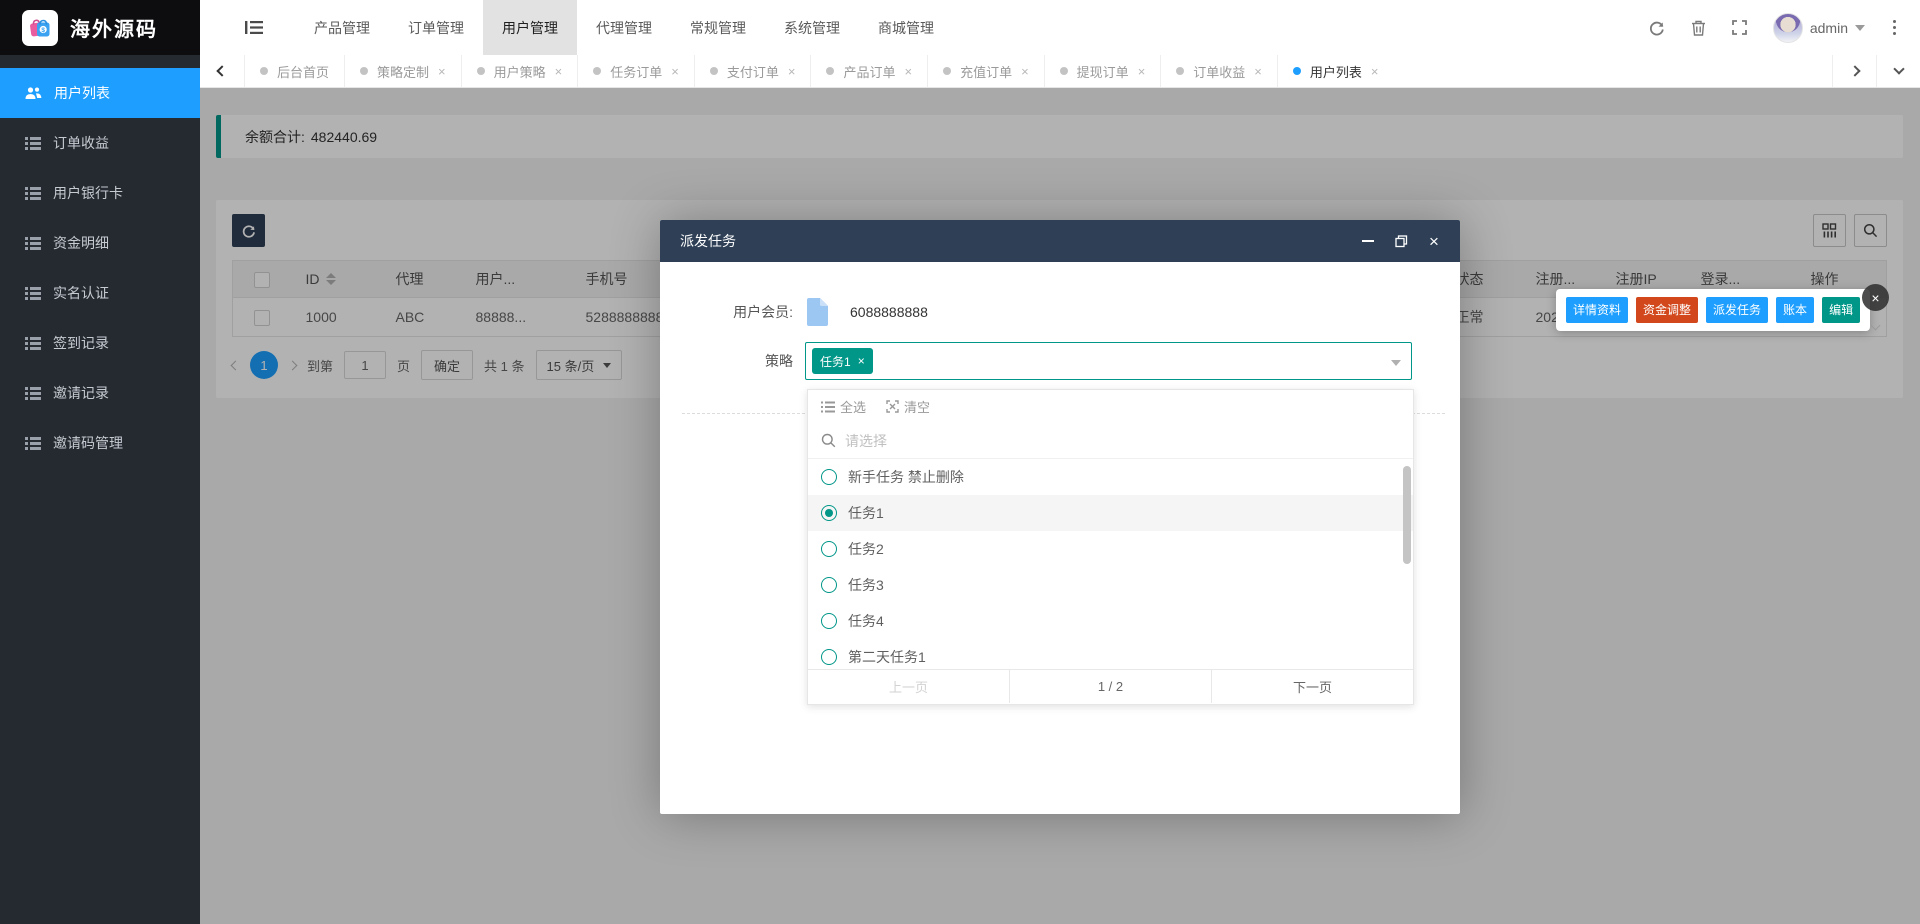 The height and width of the screenshot is (924, 1920). What do you see at coordinates (1368, 241) in the screenshot?
I see `minimize-icon` at bounding box center [1368, 241].